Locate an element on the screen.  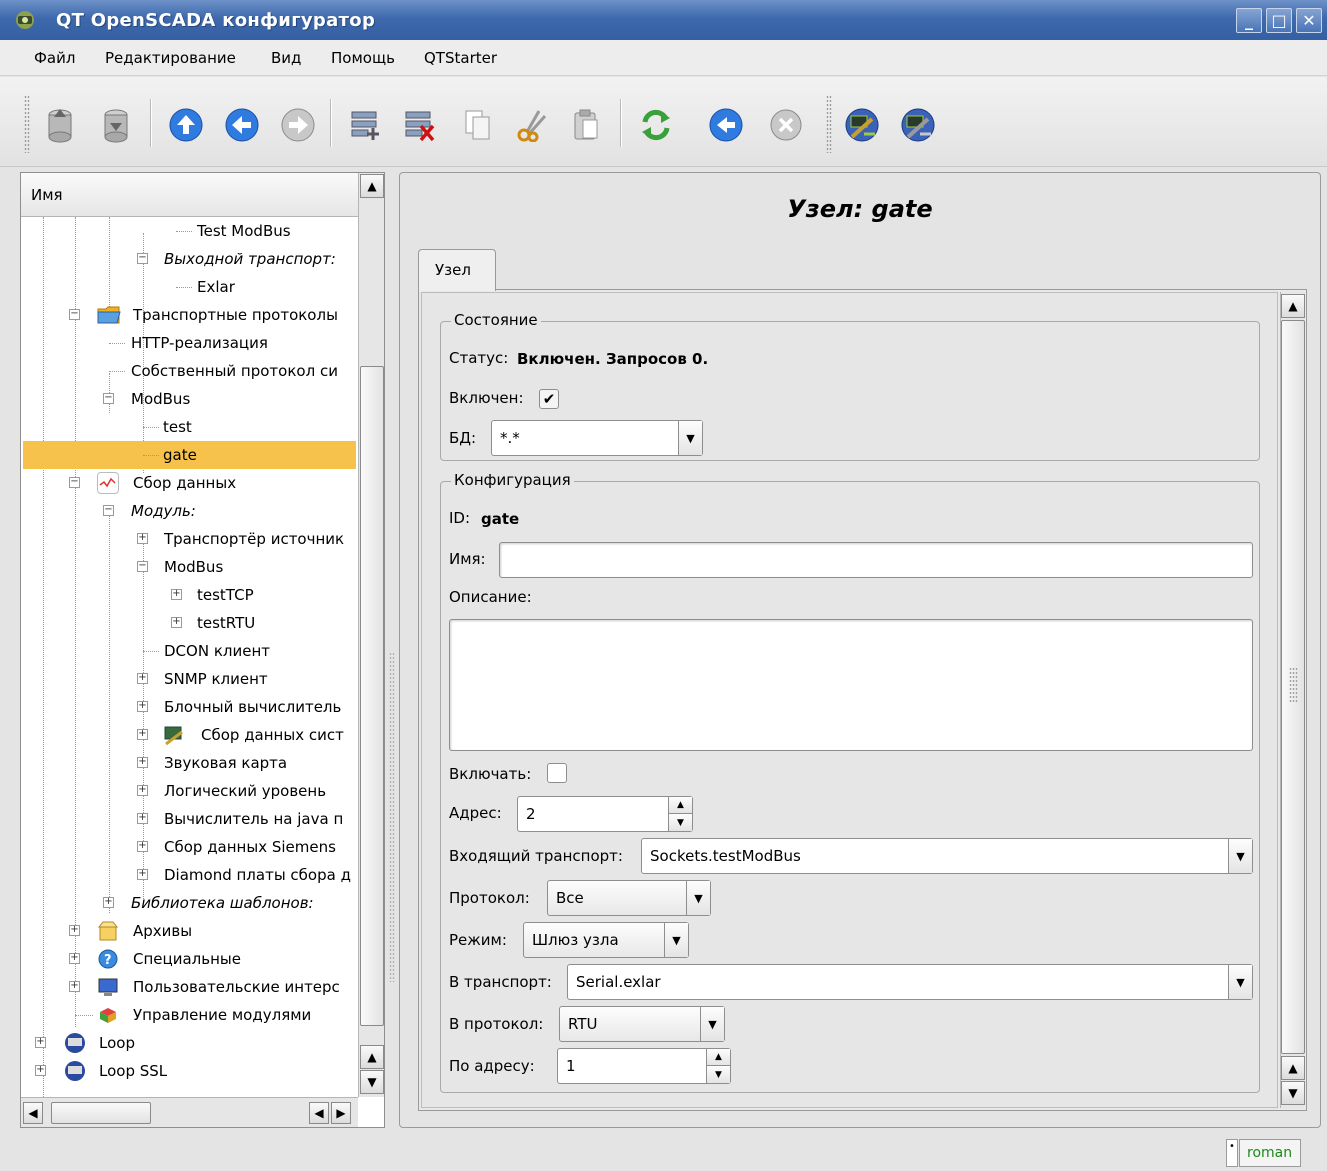
tree-column-header: Имя is located at coordinates (189, 195).